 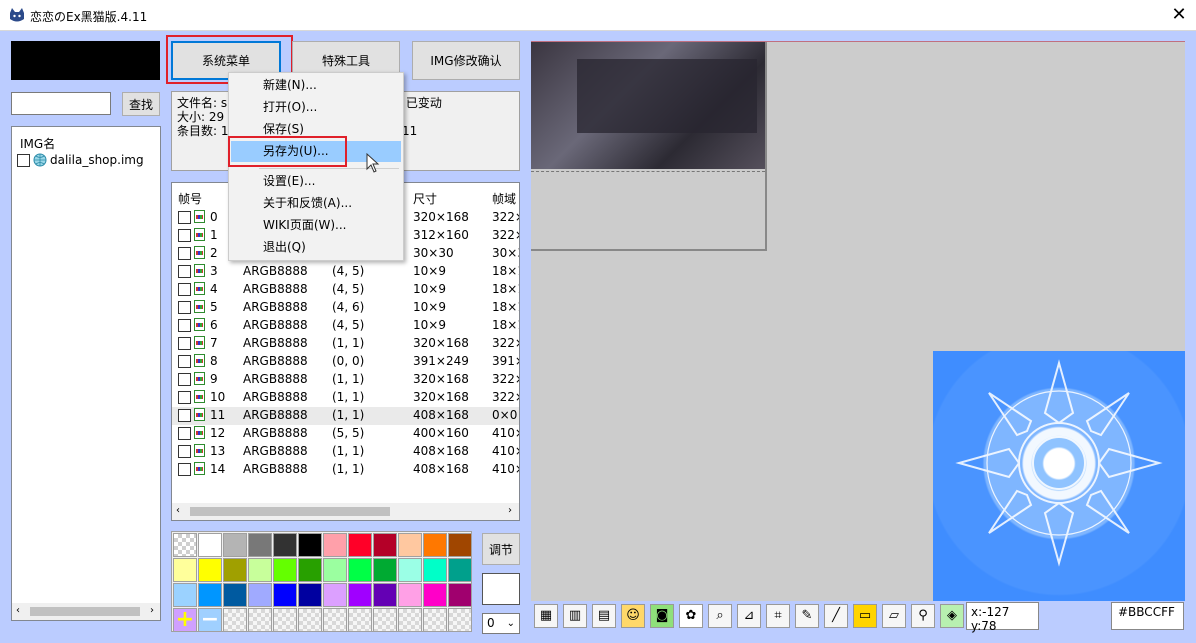 What do you see at coordinates (778, 616) in the screenshot?
I see `crop-icon: ⌗` at bounding box center [778, 616].